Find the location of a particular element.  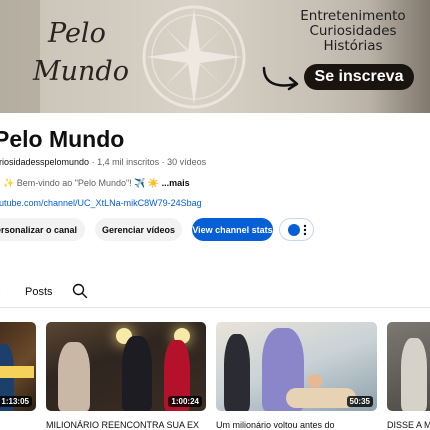

tab-posts: Posts is located at coordinates (39, 292).